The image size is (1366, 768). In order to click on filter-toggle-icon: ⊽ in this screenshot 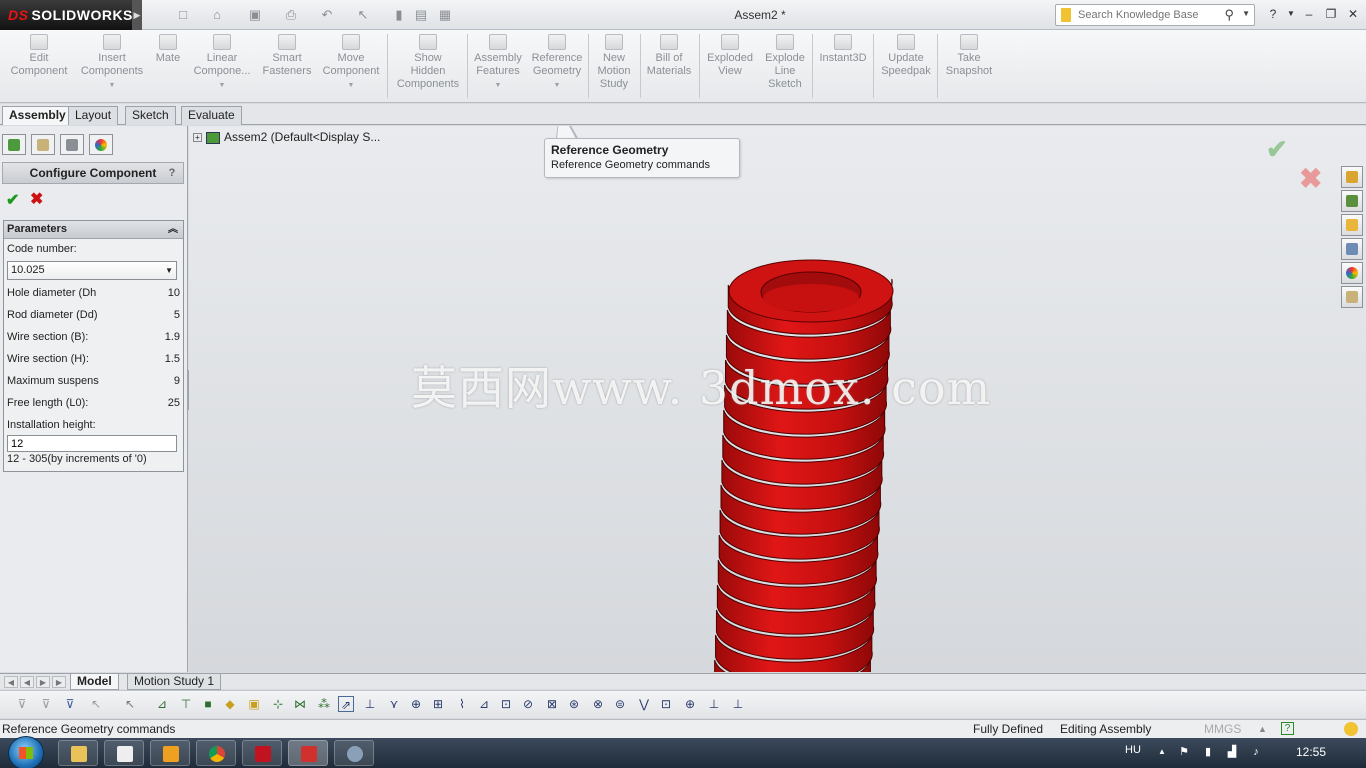, I will do `click(22, 704)`.